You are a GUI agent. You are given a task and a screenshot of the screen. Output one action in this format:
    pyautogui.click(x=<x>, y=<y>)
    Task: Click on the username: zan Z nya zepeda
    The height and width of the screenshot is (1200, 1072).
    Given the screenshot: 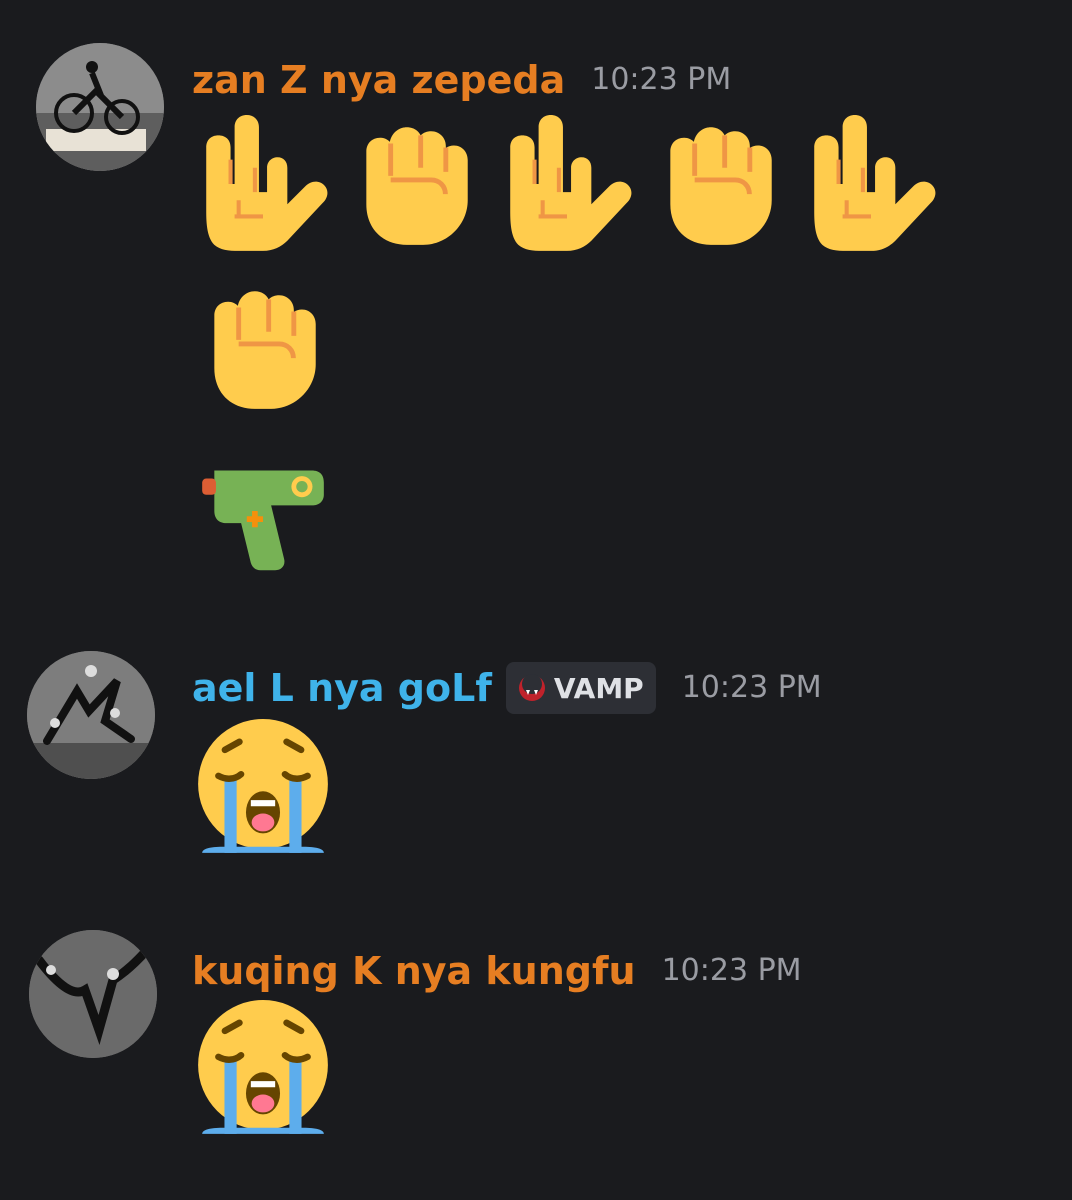 What is the action you would take?
    pyautogui.click(x=378, y=80)
    